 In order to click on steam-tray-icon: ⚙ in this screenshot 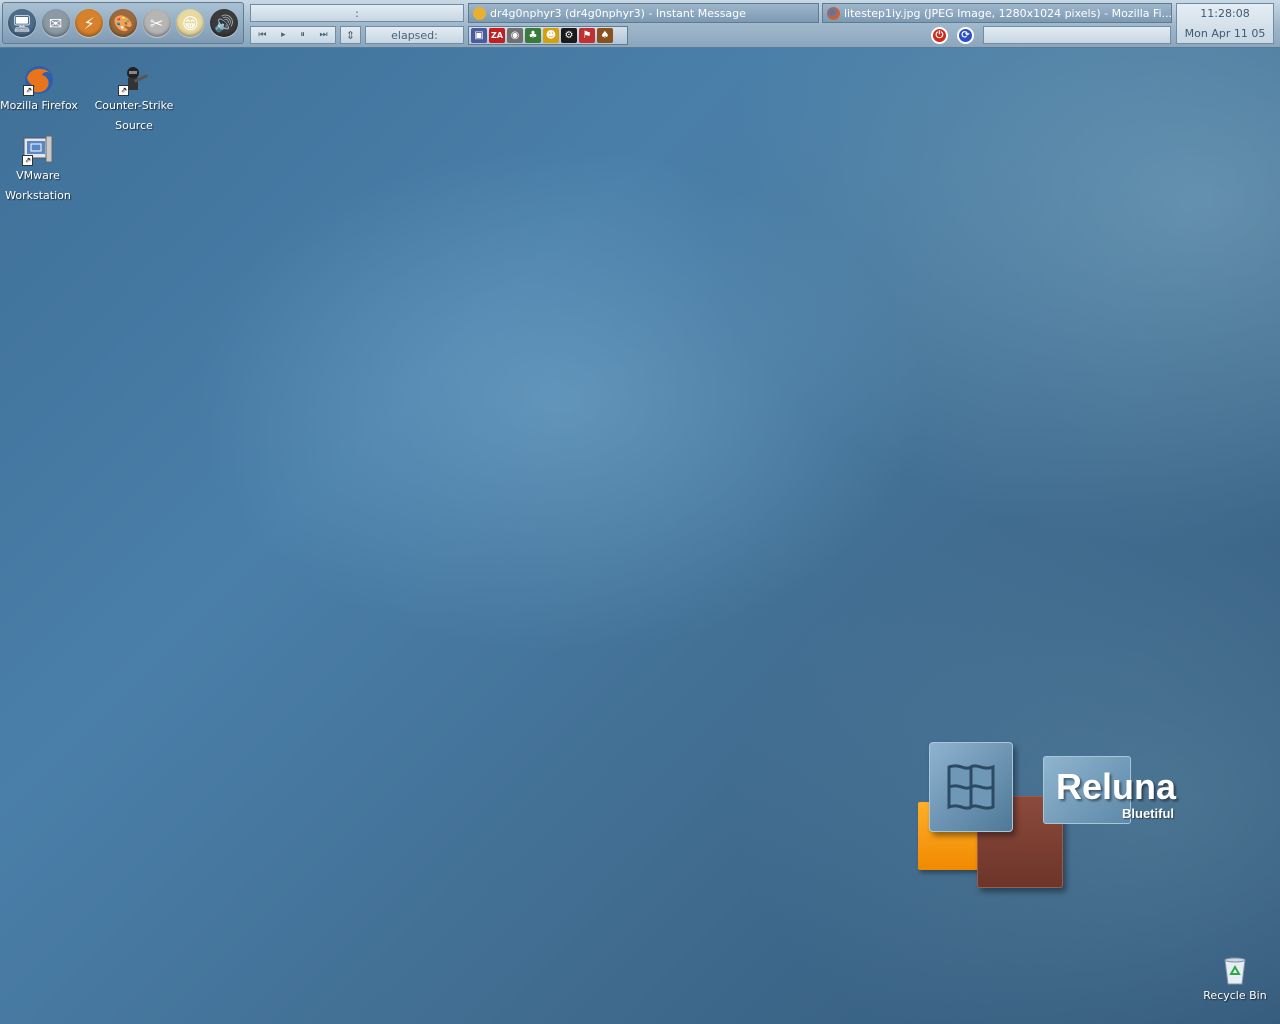, I will do `click(569, 35)`.